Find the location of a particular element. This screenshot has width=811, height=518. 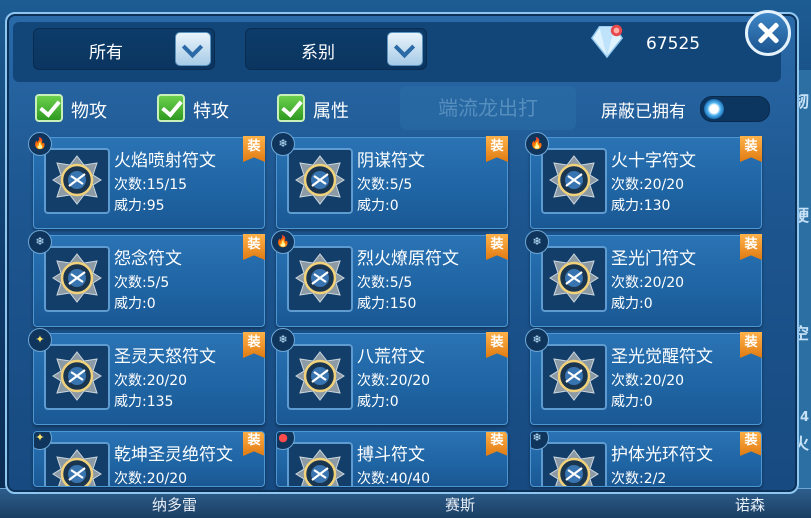

rune-card: ❄ 装 怨念符文 次数:5/5 威力:0 is located at coordinates (146, 278).